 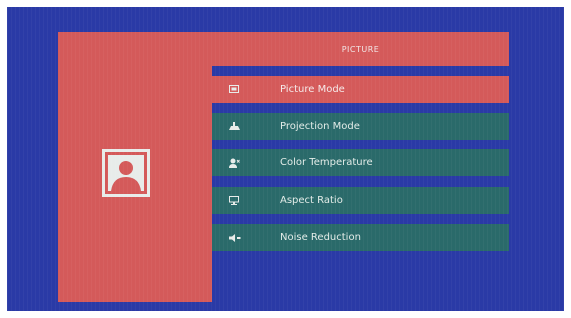 I want to click on menu-item-label: Noise Reduction, so click(x=320, y=237).